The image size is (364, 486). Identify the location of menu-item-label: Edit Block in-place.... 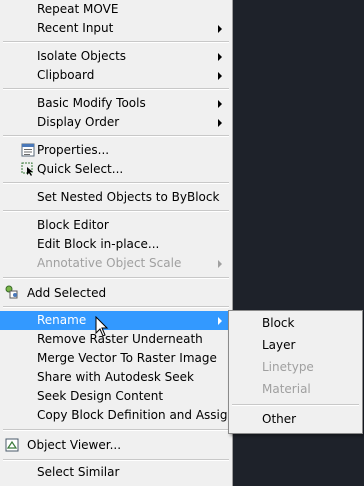
(98, 244).